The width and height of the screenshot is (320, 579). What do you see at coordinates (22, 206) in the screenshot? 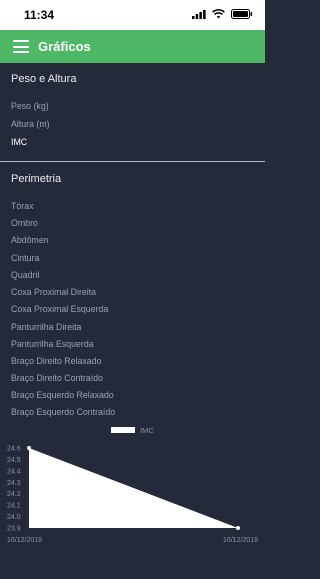
I see `list-item-torax: Tórax` at bounding box center [22, 206].